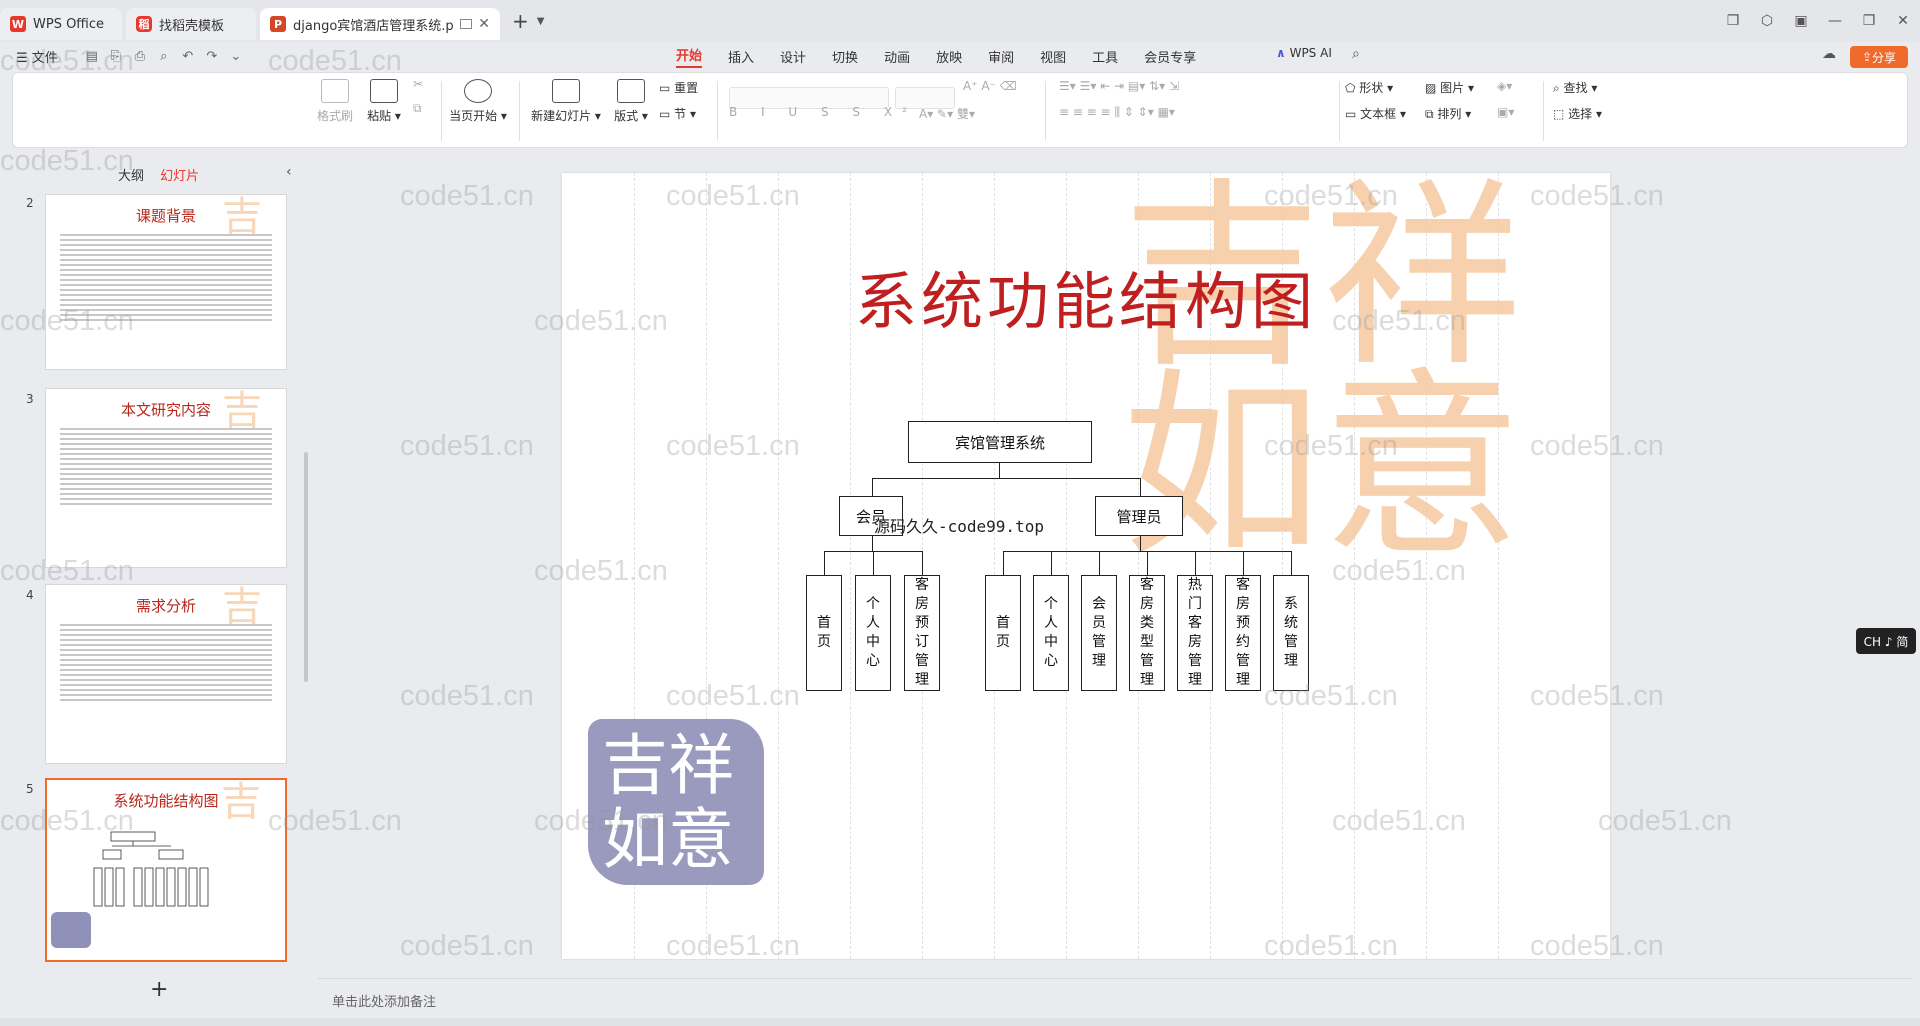  I want to click on new-tab-button: +, so click(520, 21).